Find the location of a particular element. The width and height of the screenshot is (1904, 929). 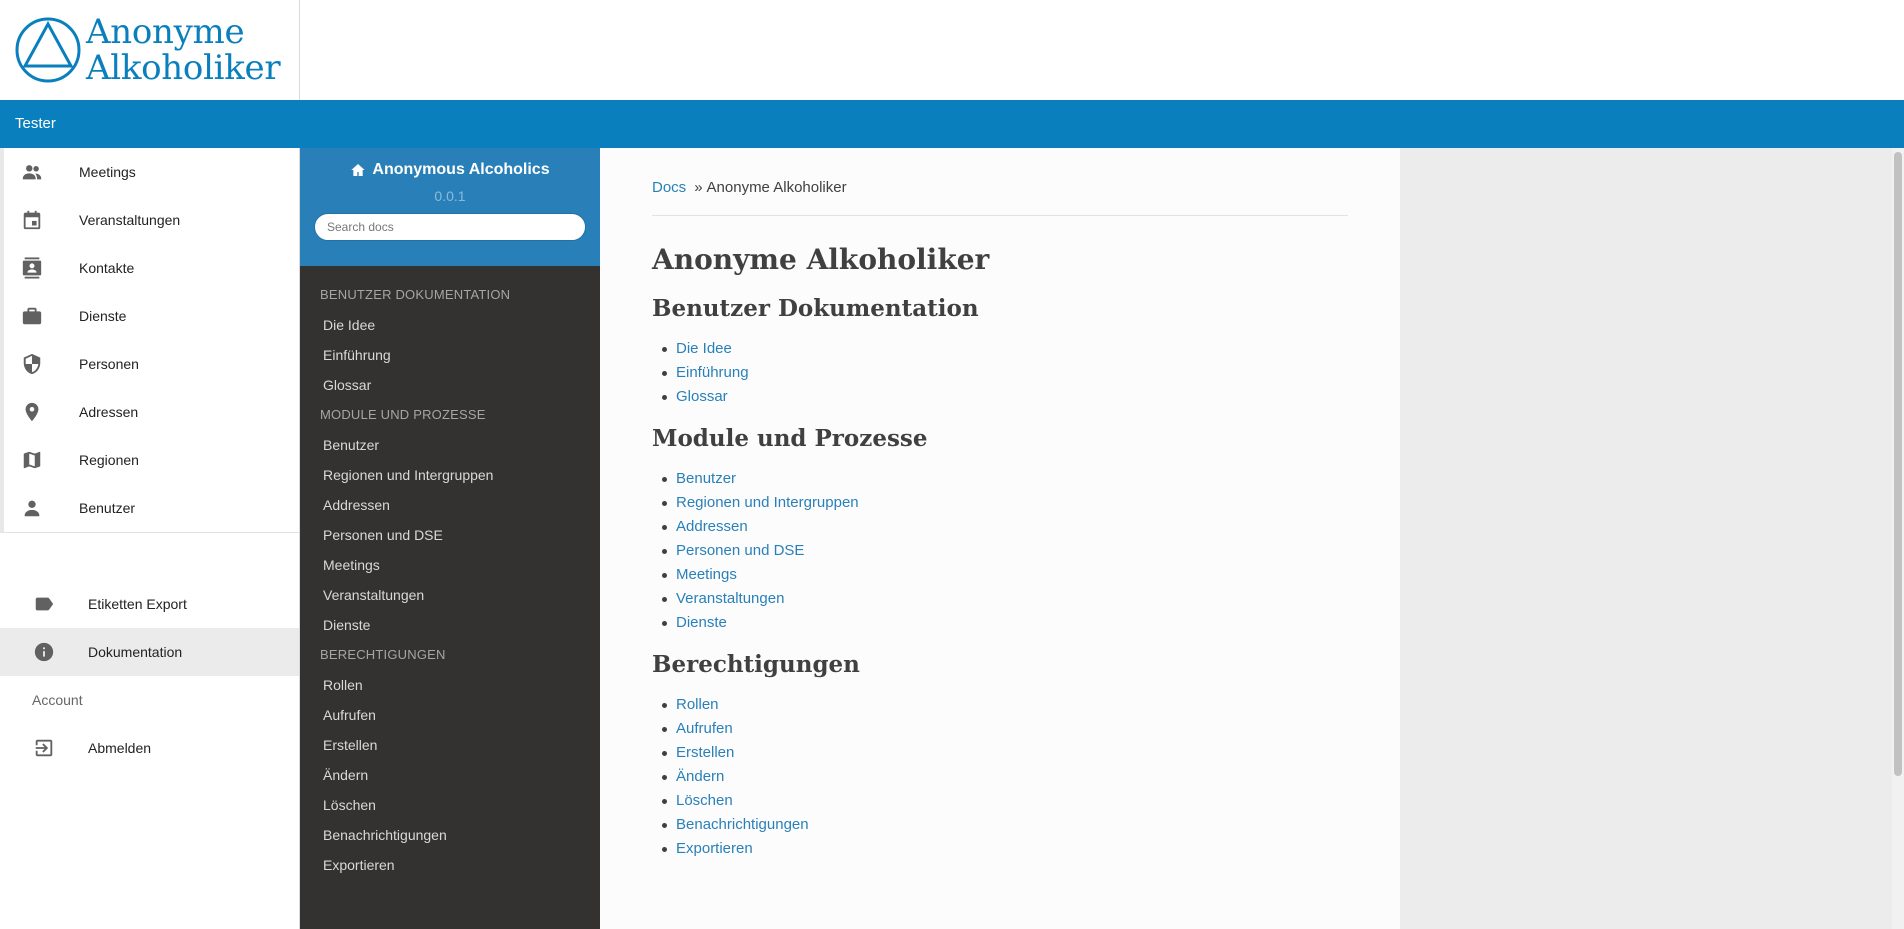

aa-logo-icon is located at coordinates (48, 50).